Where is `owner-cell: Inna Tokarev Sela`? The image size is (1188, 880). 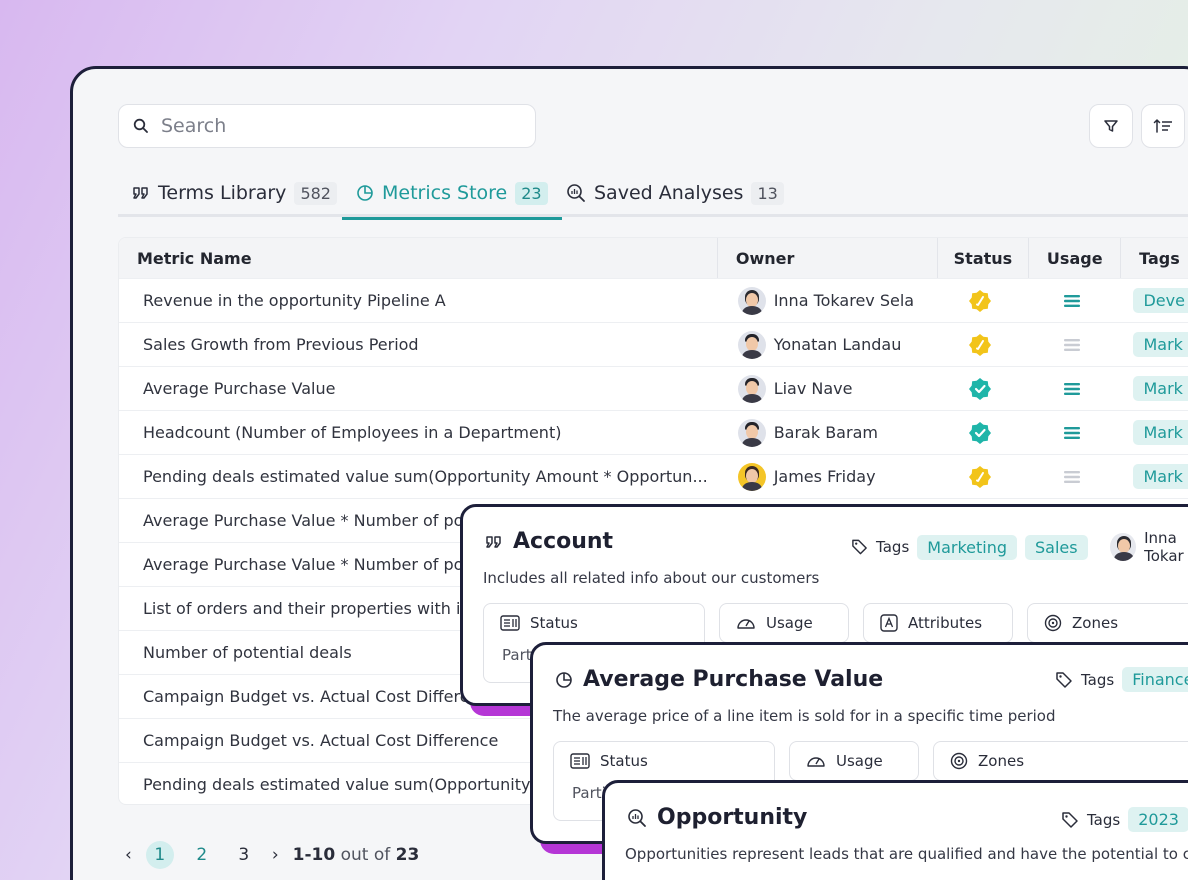
owner-cell: Inna Tokarev Sela is located at coordinates (825, 300).